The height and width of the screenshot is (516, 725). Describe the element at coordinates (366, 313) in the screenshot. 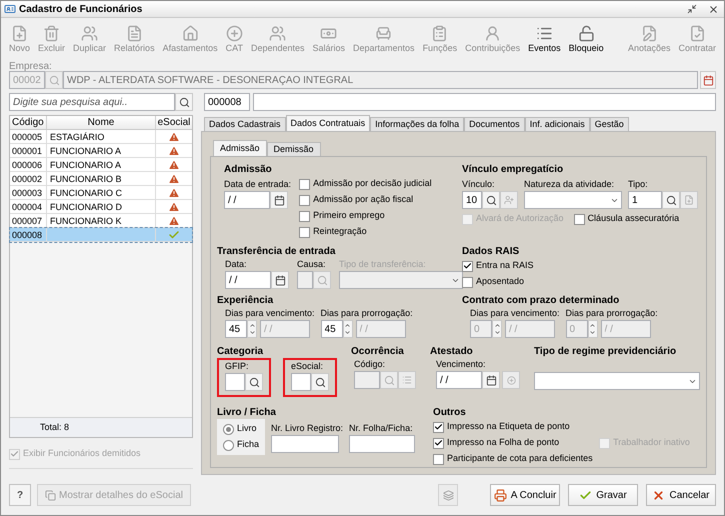

I see `field-label: Dias para prorrogação:` at that location.